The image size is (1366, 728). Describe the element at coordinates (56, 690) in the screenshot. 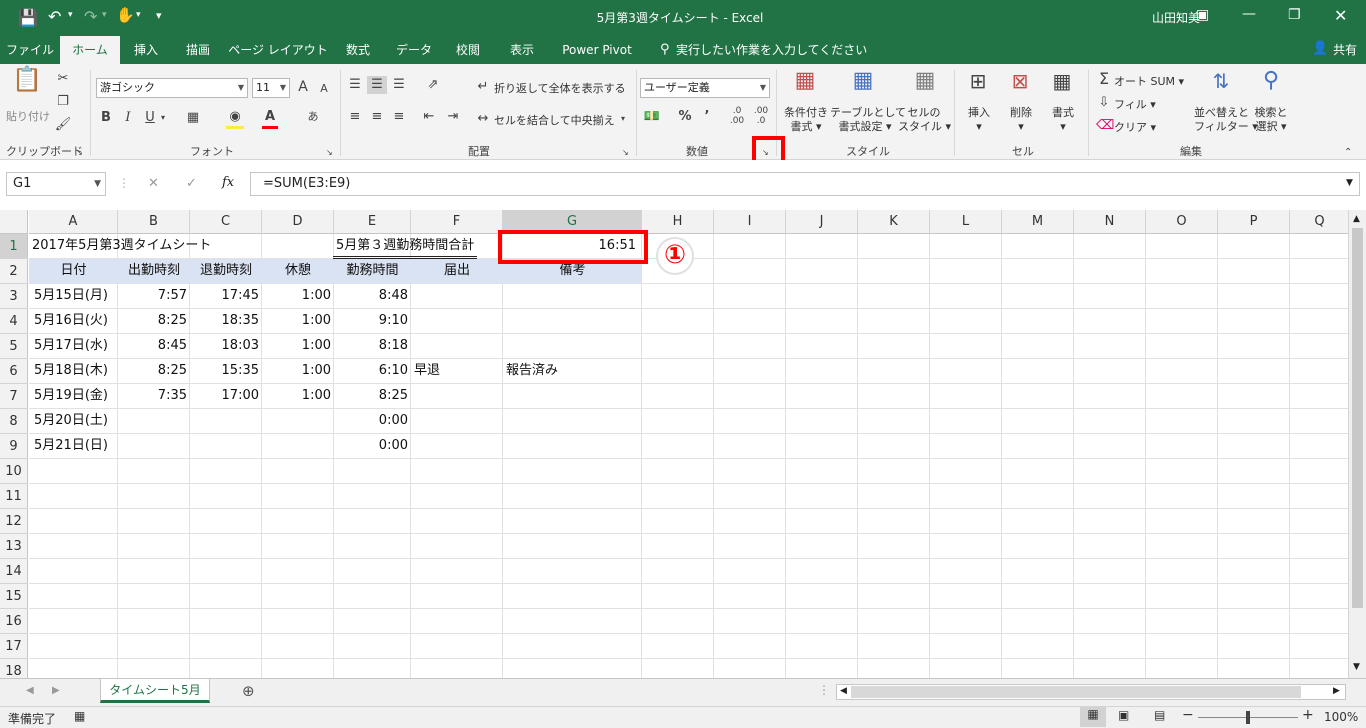

I see `next-sheet-icon: ▶` at that location.